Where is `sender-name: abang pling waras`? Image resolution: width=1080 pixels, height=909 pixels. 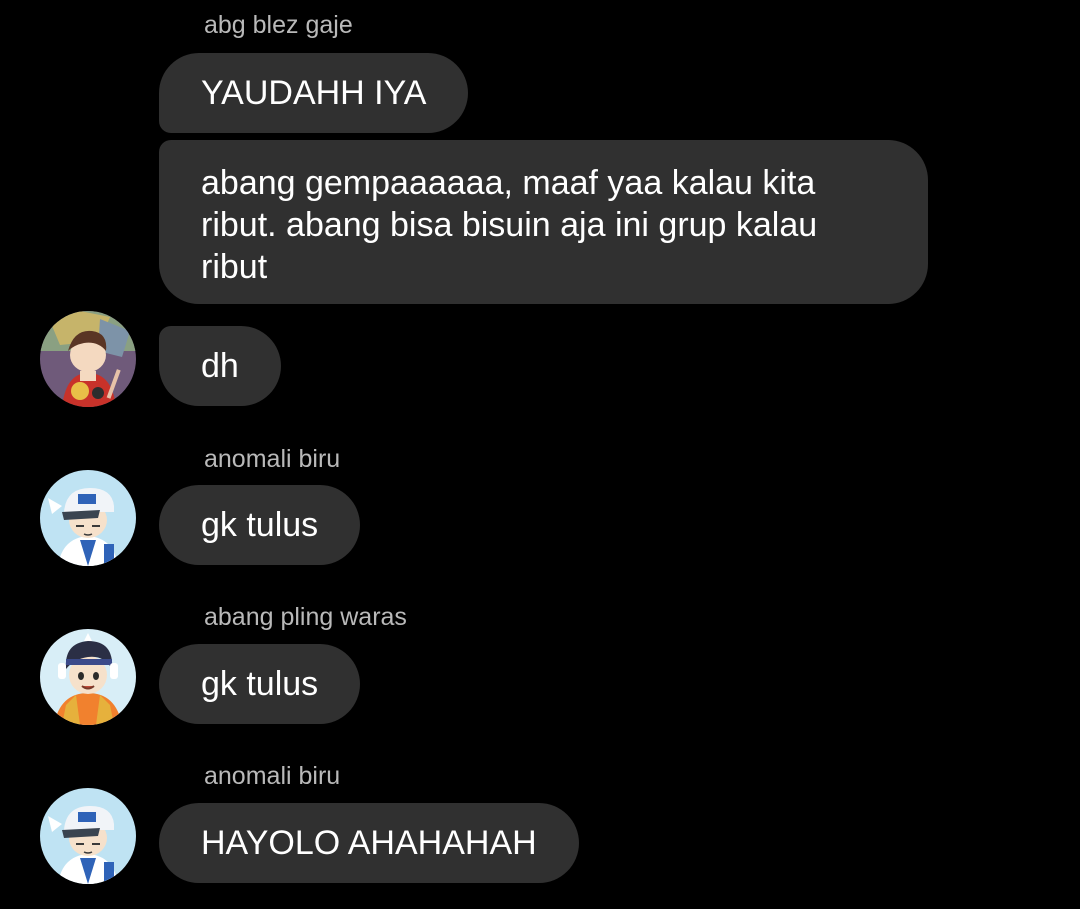 sender-name: abang pling waras is located at coordinates (305, 617).